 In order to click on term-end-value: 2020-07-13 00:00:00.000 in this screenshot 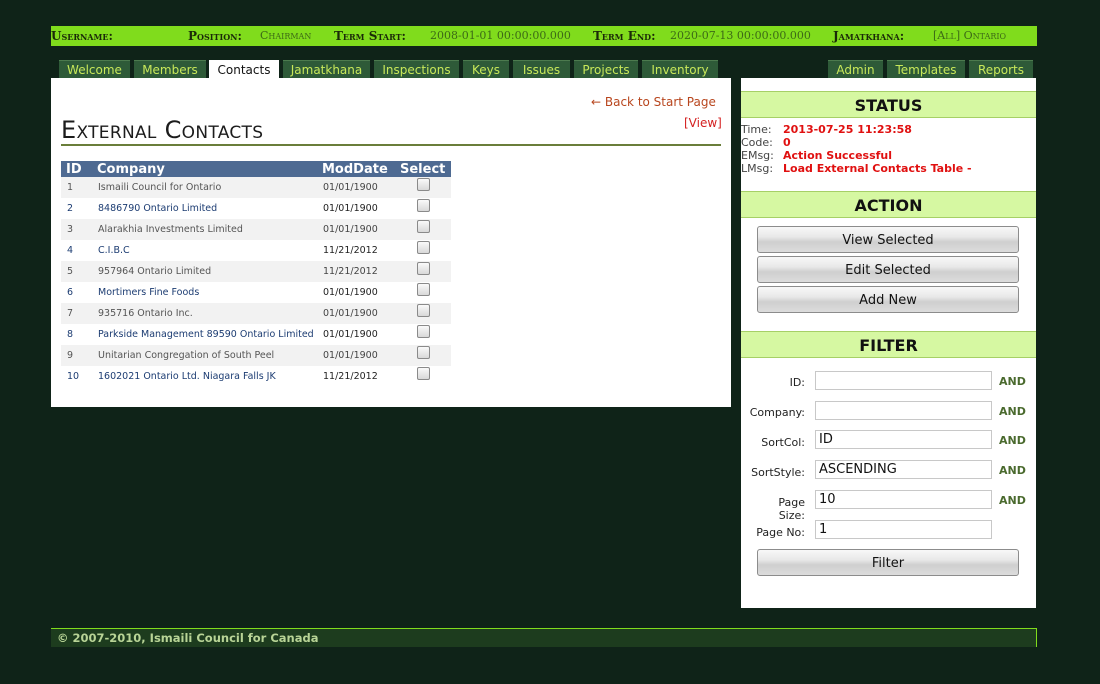, I will do `click(740, 35)`.